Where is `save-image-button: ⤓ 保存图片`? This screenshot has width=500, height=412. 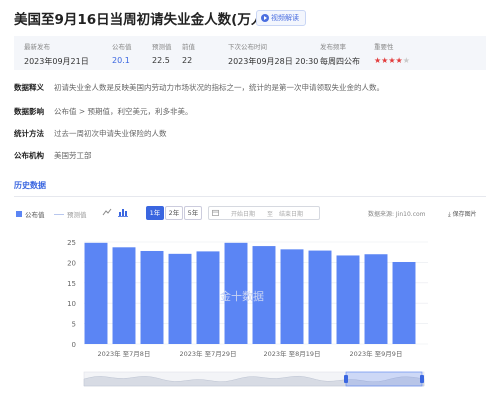 save-image-button: ⤓ 保存图片 is located at coordinates (462, 214).